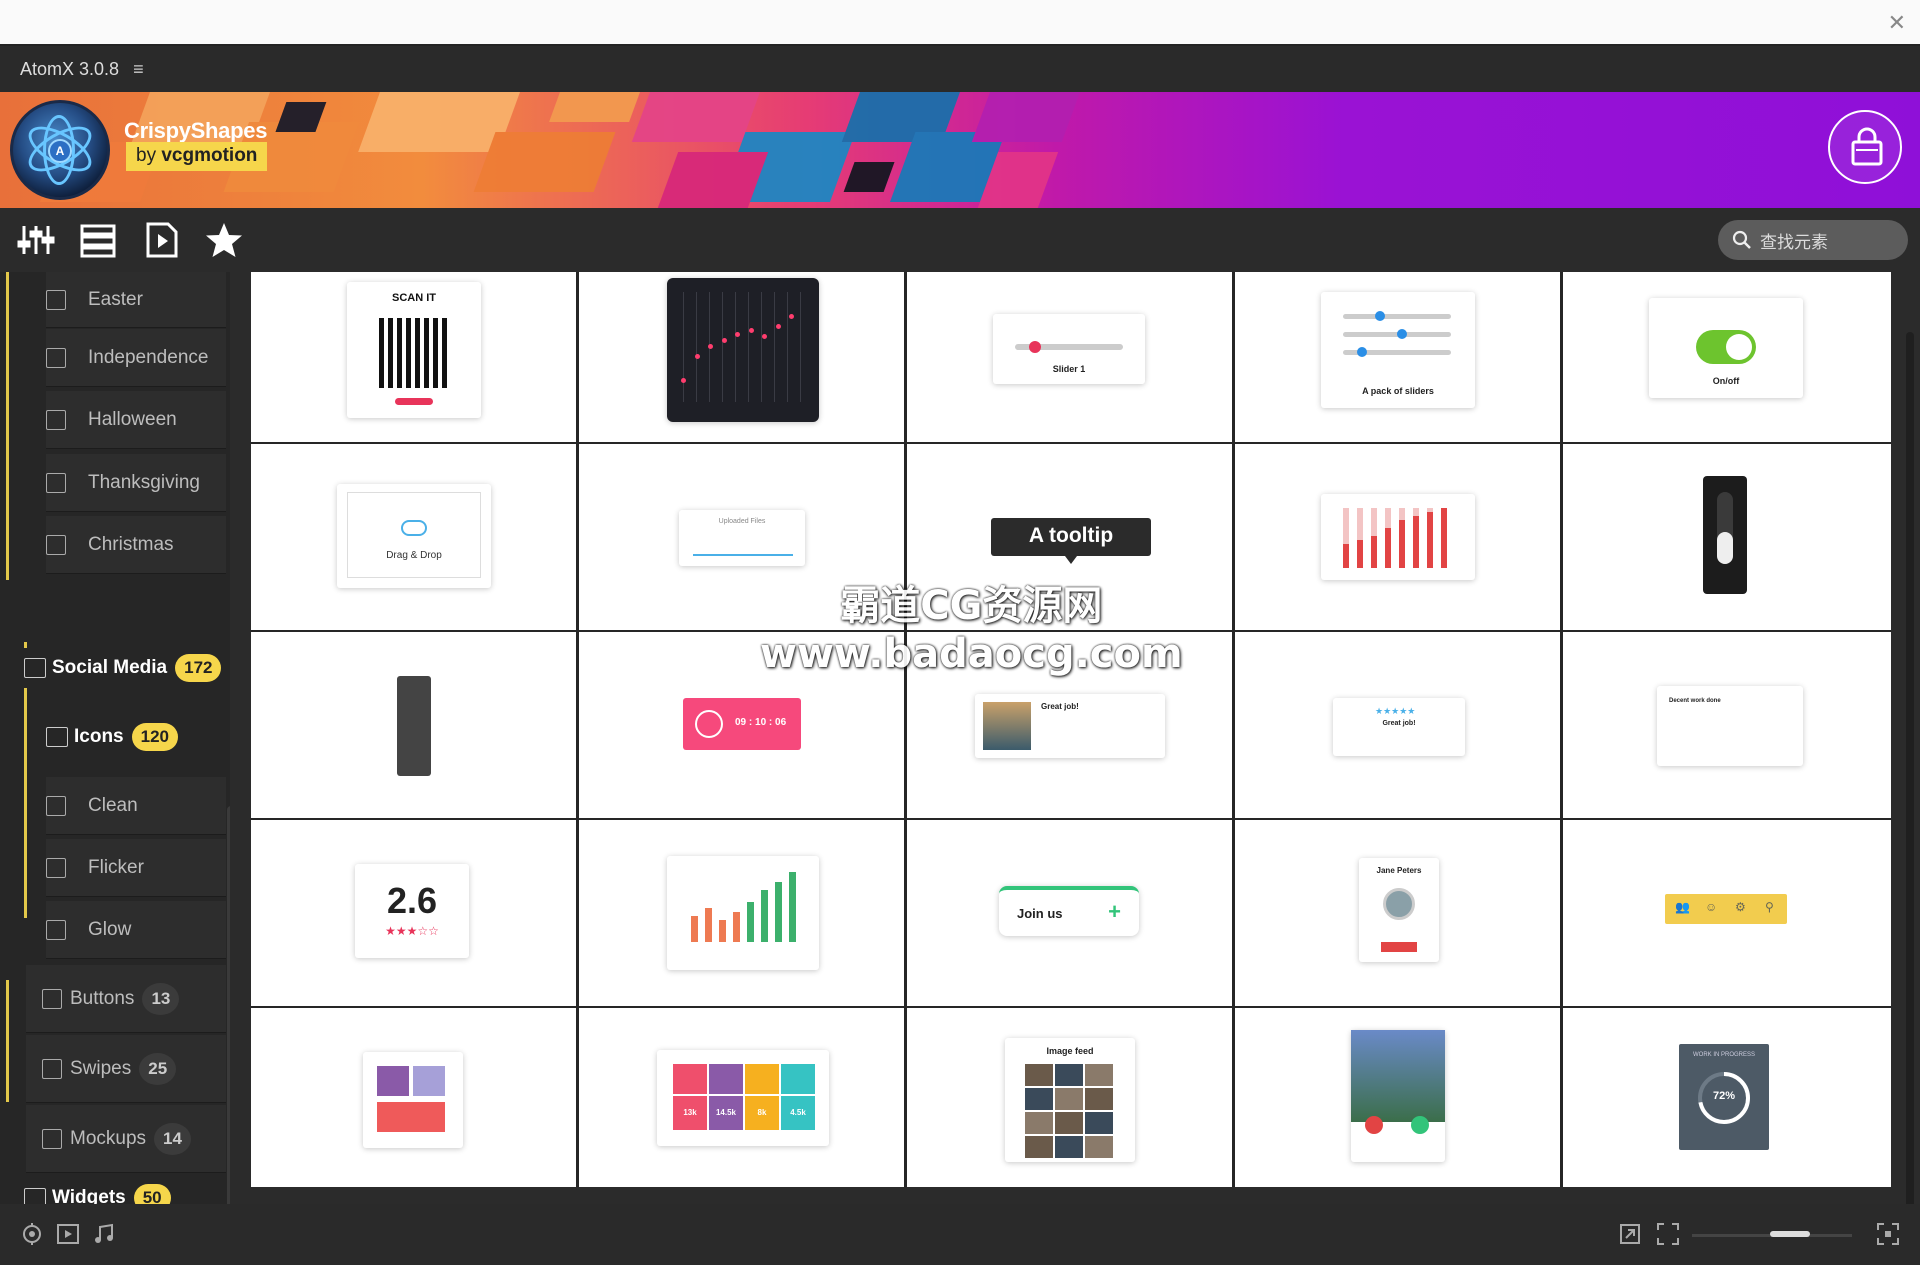  I want to click on toggle-widget: On/off, so click(1727, 357).